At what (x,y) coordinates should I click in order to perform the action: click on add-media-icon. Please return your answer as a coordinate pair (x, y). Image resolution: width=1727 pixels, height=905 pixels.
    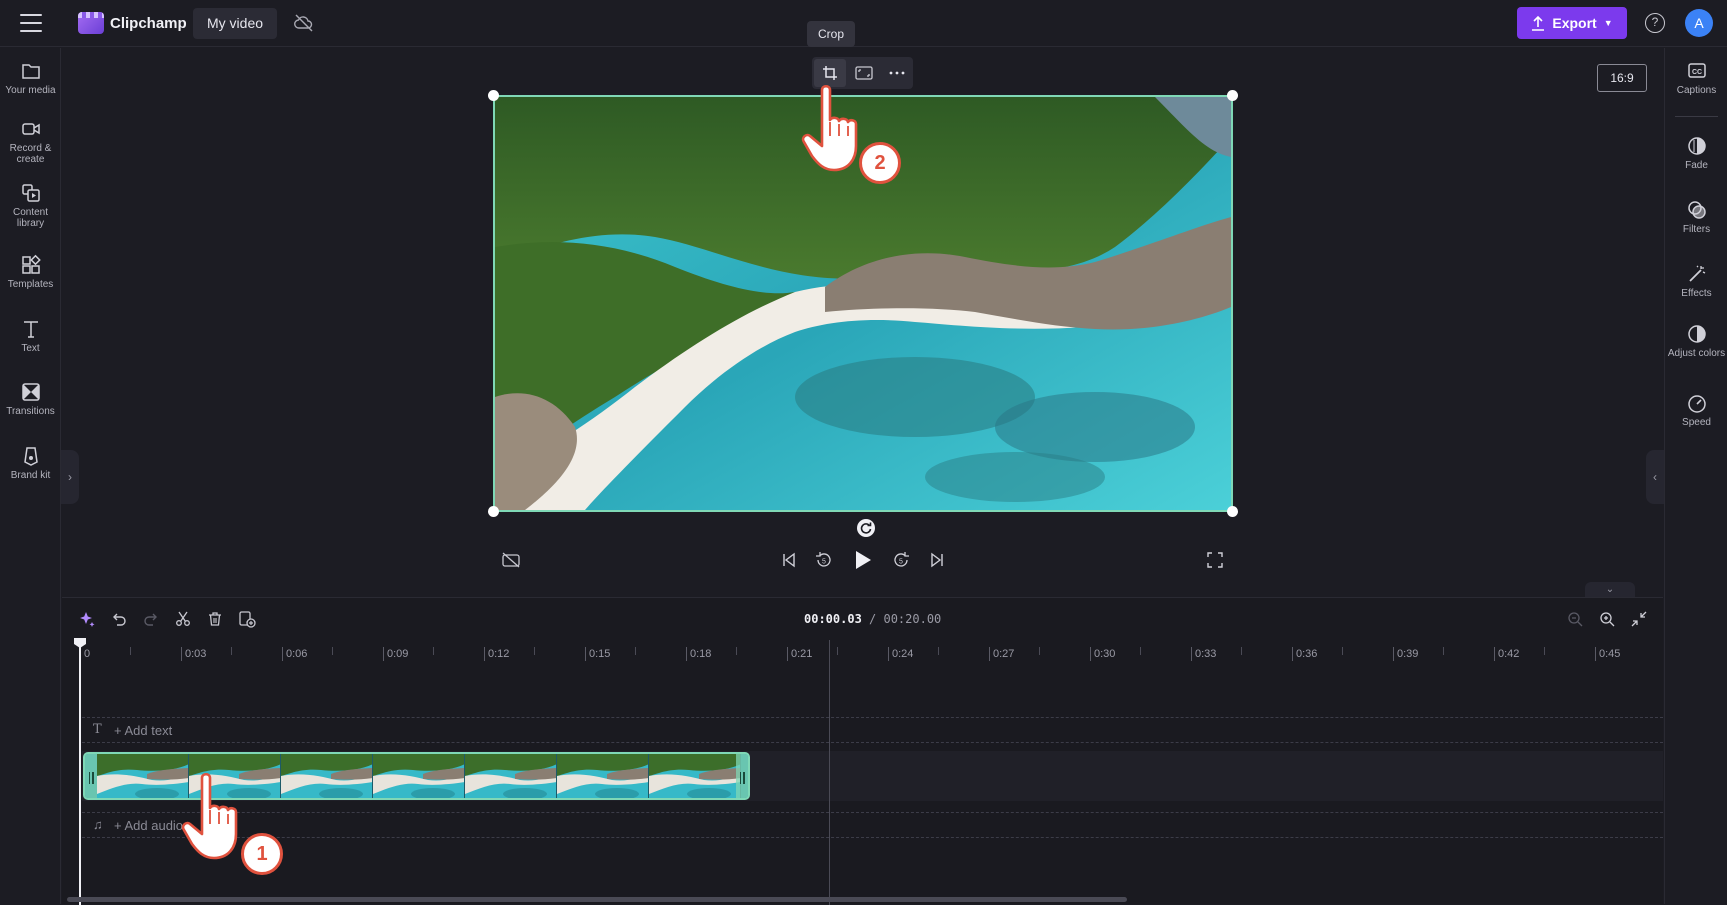
    Looking at the image, I should click on (247, 619).